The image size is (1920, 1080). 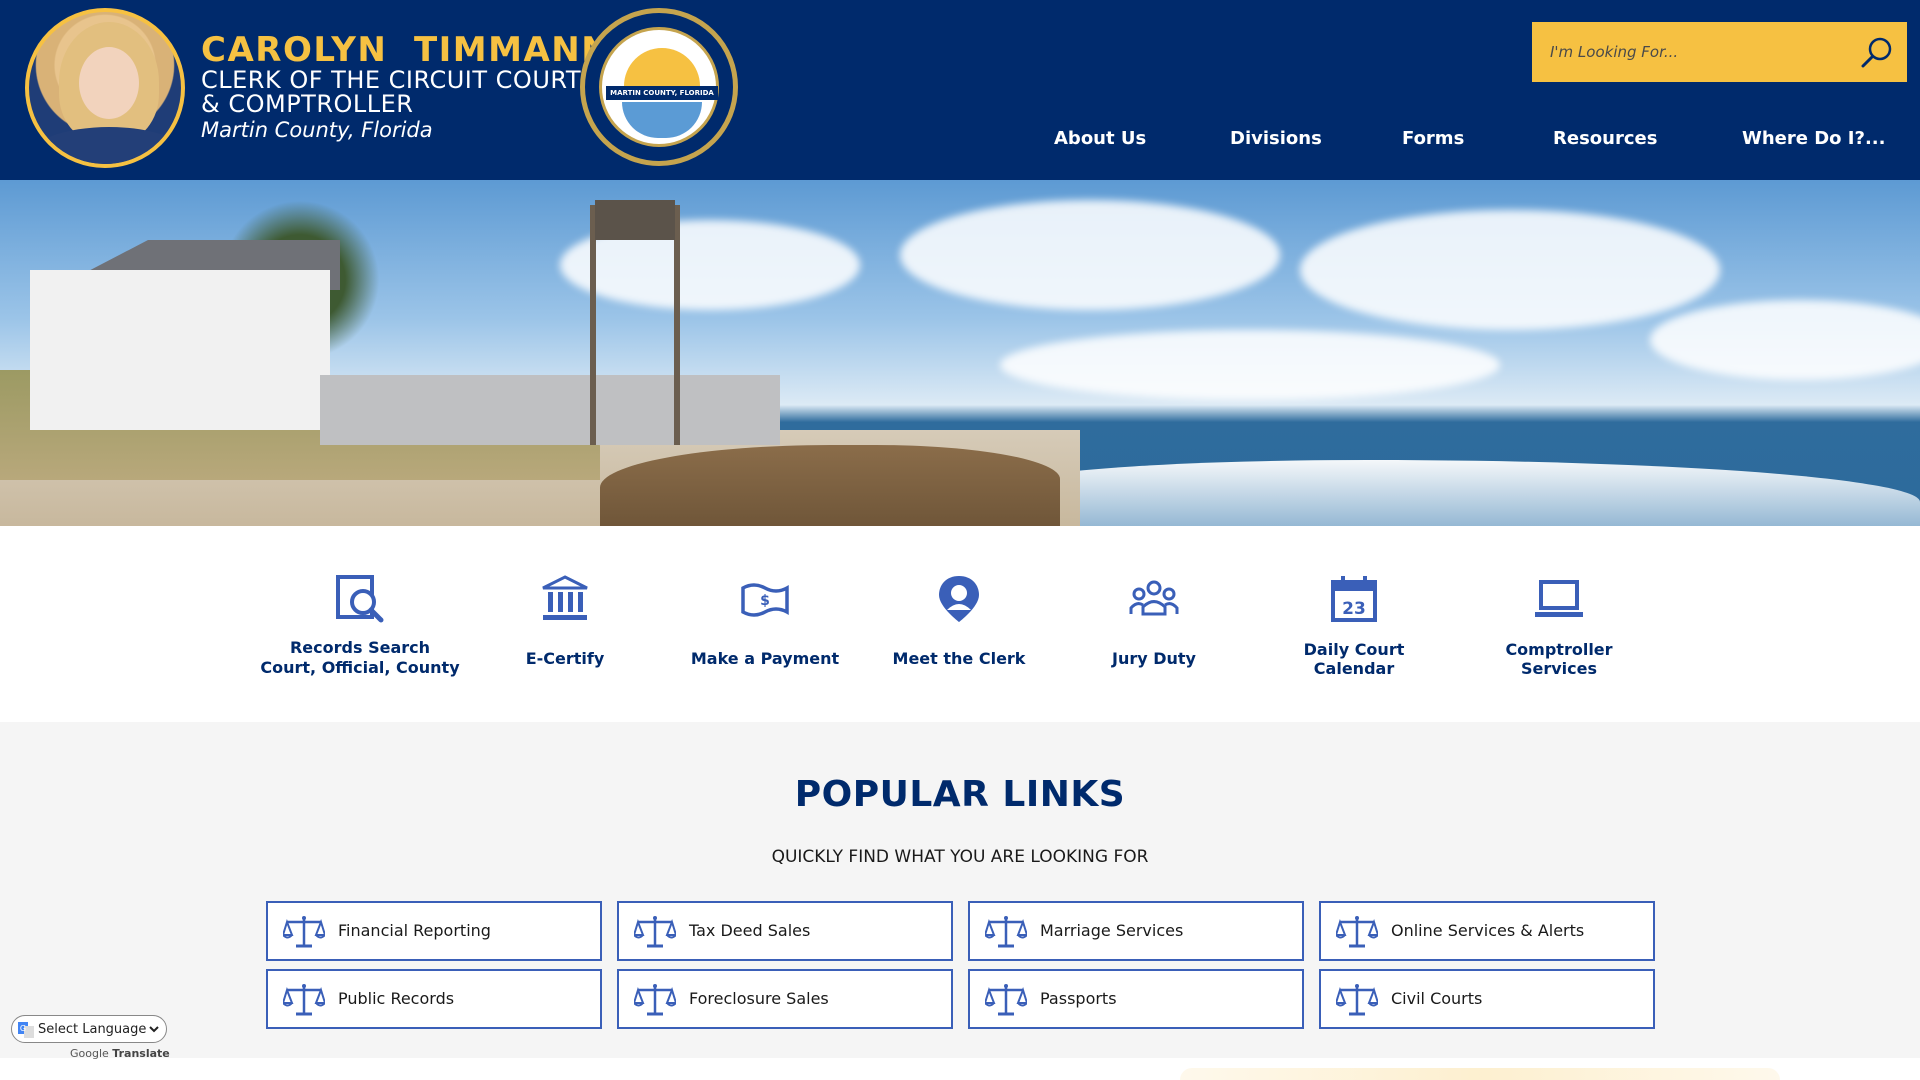 What do you see at coordinates (565, 658) in the screenshot?
I see `quick-link-label: E-Certify` at bounding box center [565, 658].